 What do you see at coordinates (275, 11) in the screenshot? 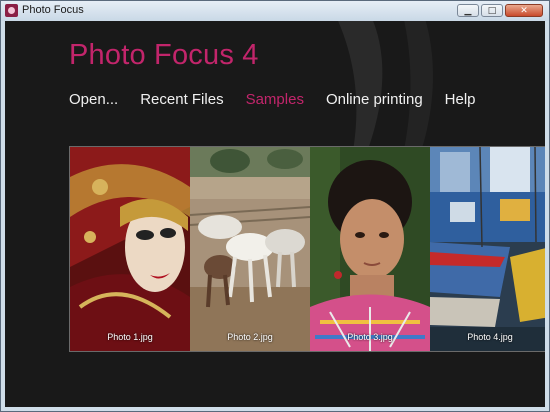
I see `title-bar: Photo Focus ▁ □ ✕` at bounding box center [275, 11].